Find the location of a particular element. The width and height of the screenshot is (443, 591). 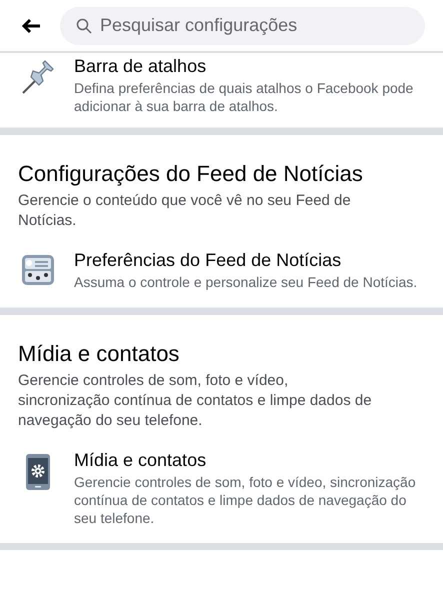

back-arrow-icon is located at coordinates (31, 26).